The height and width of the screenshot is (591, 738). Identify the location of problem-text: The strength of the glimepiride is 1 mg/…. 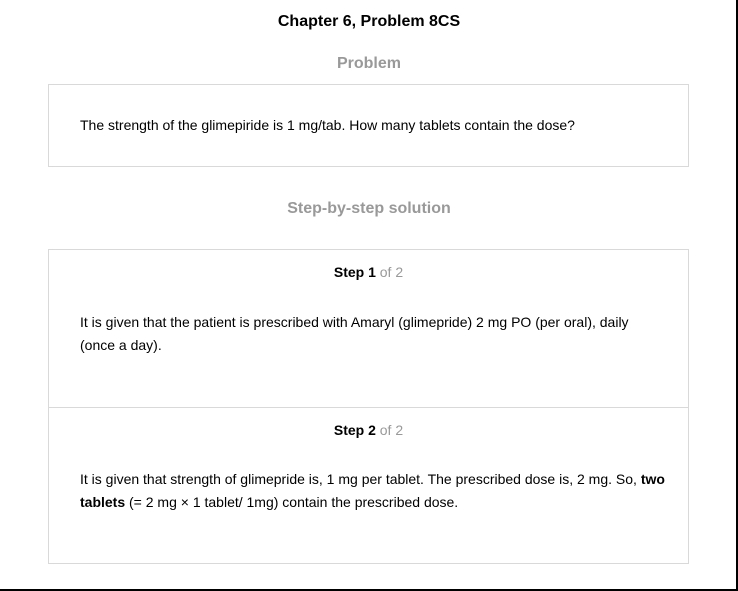
(327, 125).